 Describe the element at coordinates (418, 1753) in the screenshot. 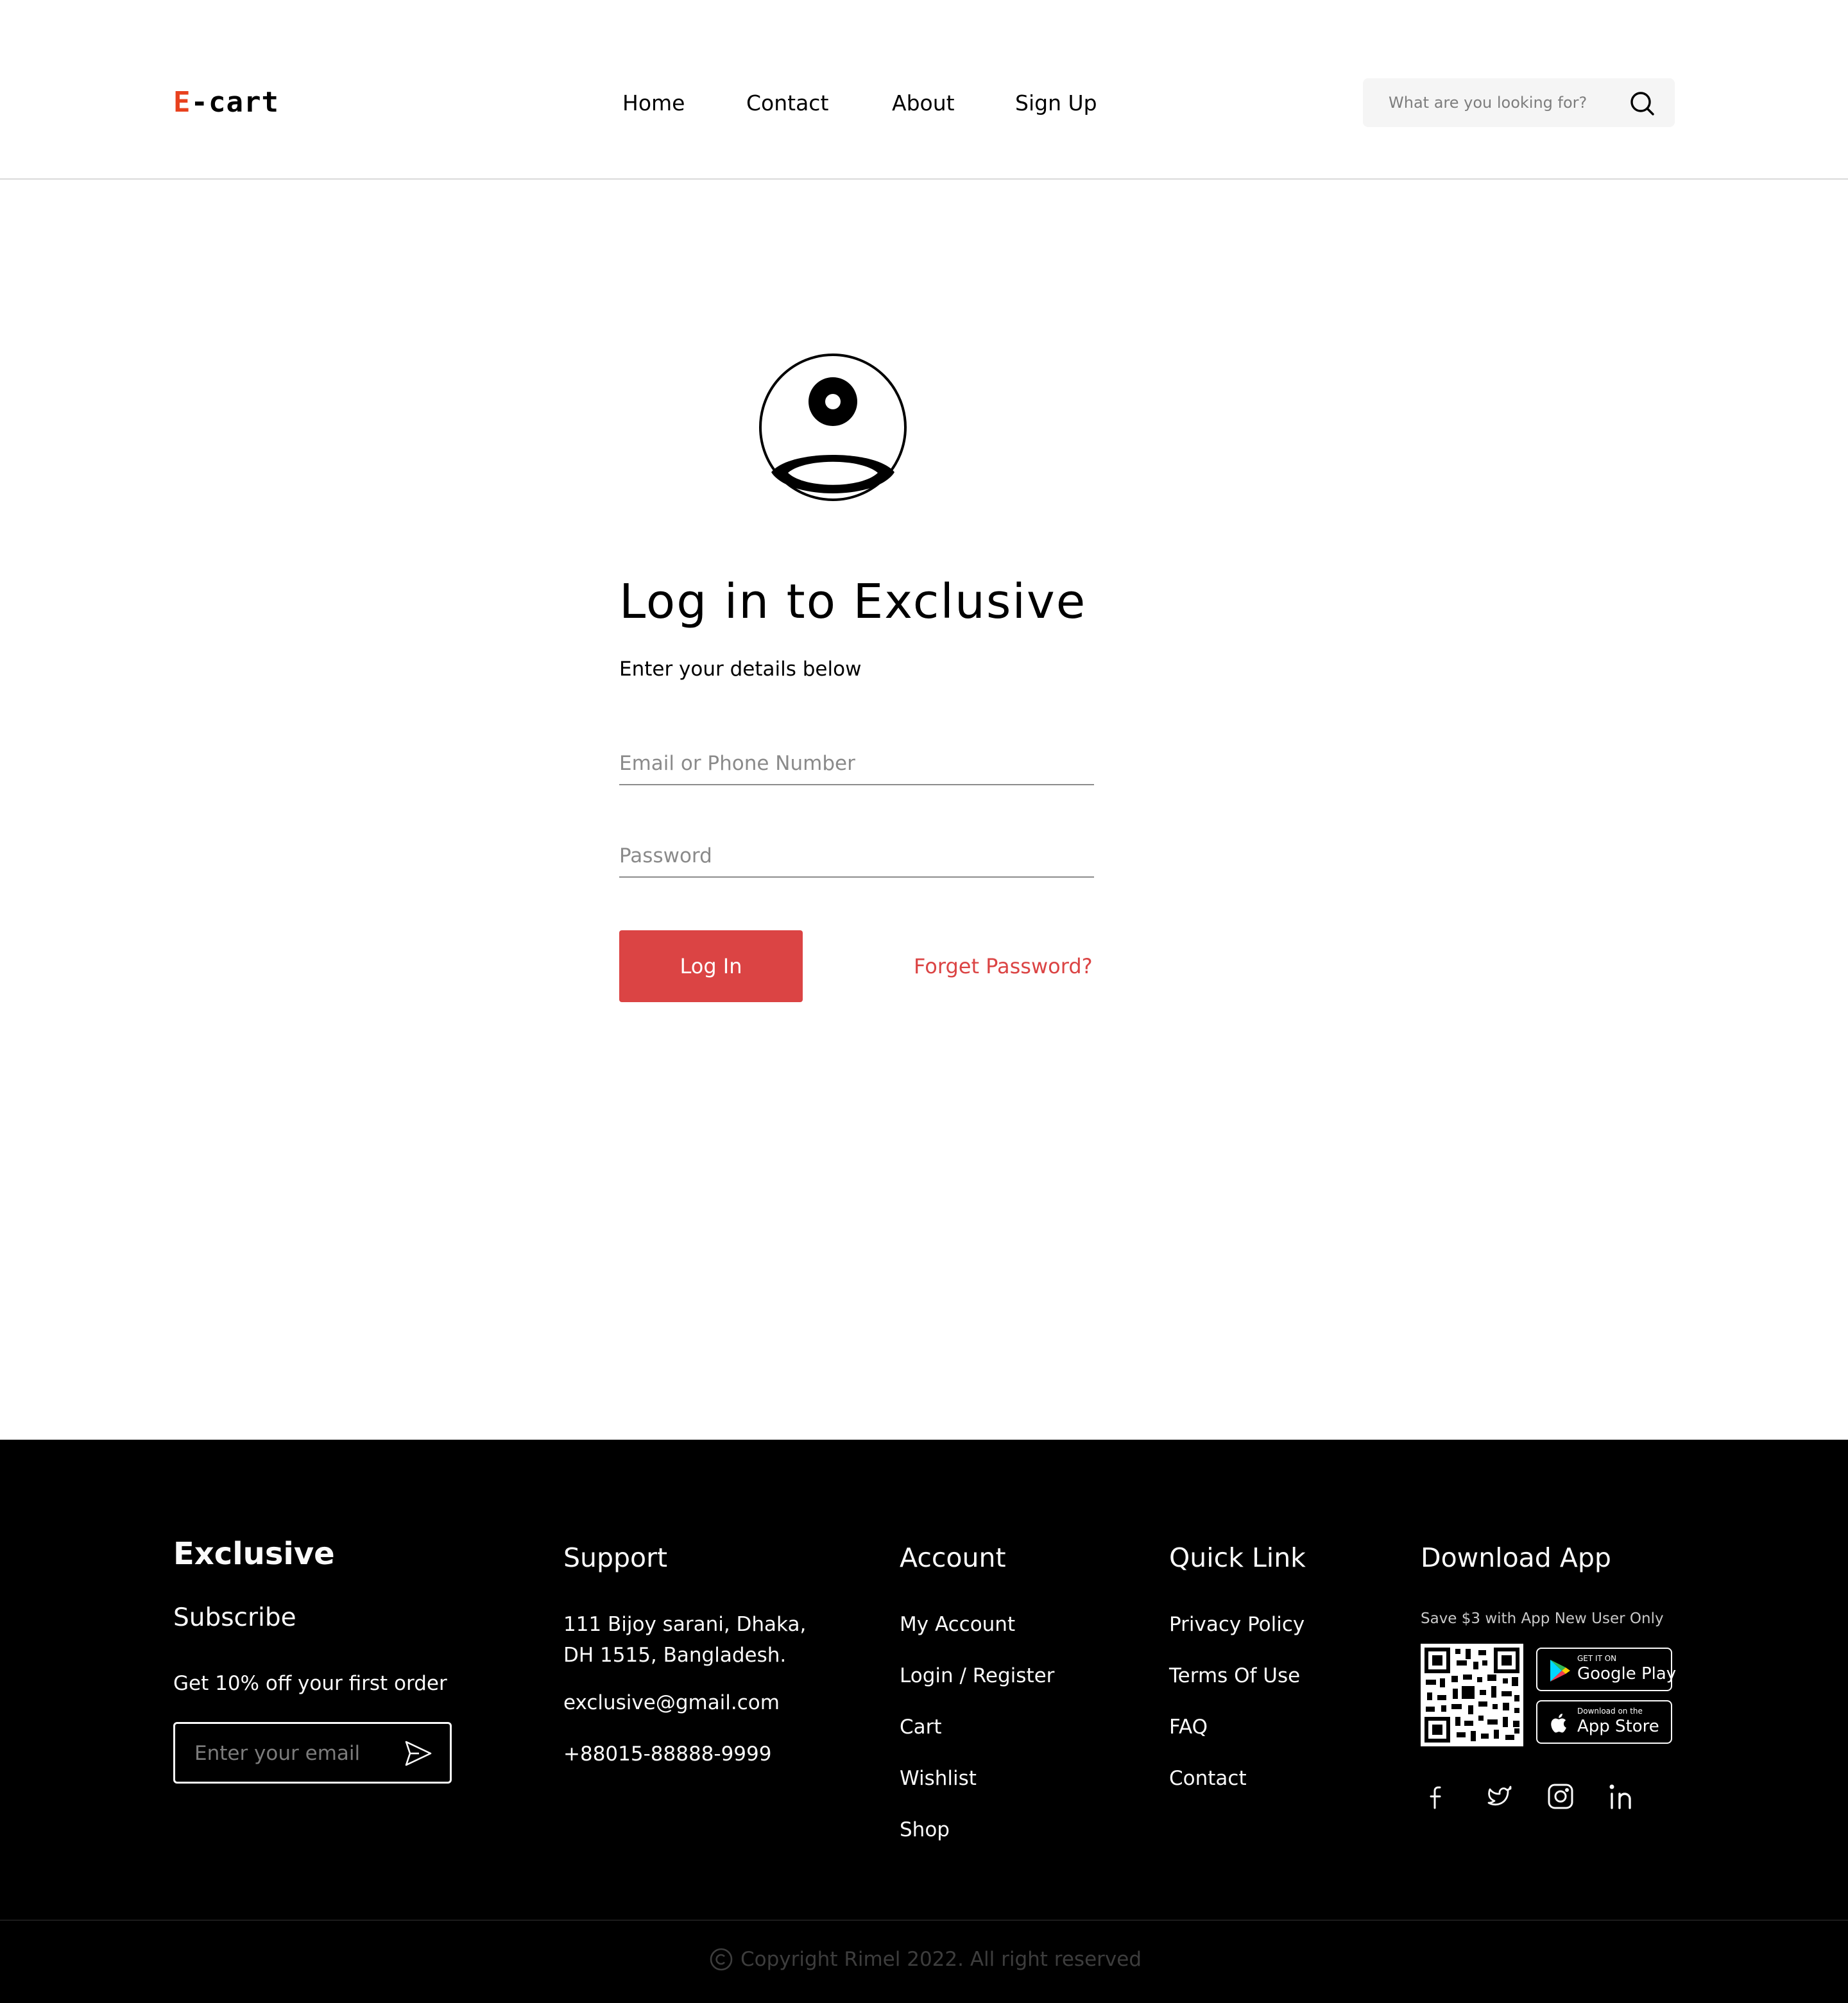

I see `send-icon` at that location.